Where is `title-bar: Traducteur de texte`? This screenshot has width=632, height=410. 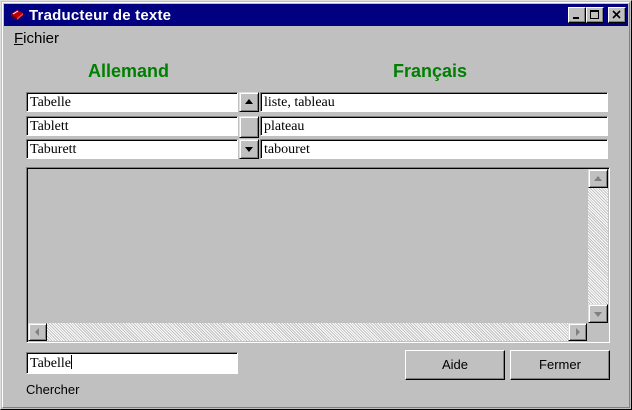
title-bar: Traducteur de texte is located at coordinates (316, 15).